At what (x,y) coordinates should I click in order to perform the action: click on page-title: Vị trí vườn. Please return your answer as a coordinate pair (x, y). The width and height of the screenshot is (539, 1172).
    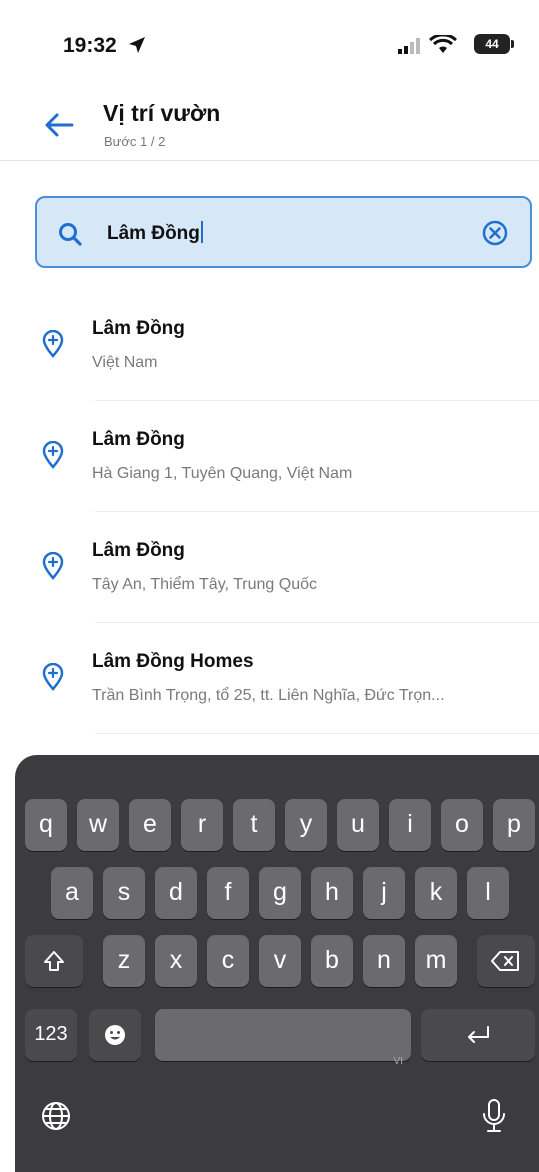
    Looking at the image, I should click on (162, 113).